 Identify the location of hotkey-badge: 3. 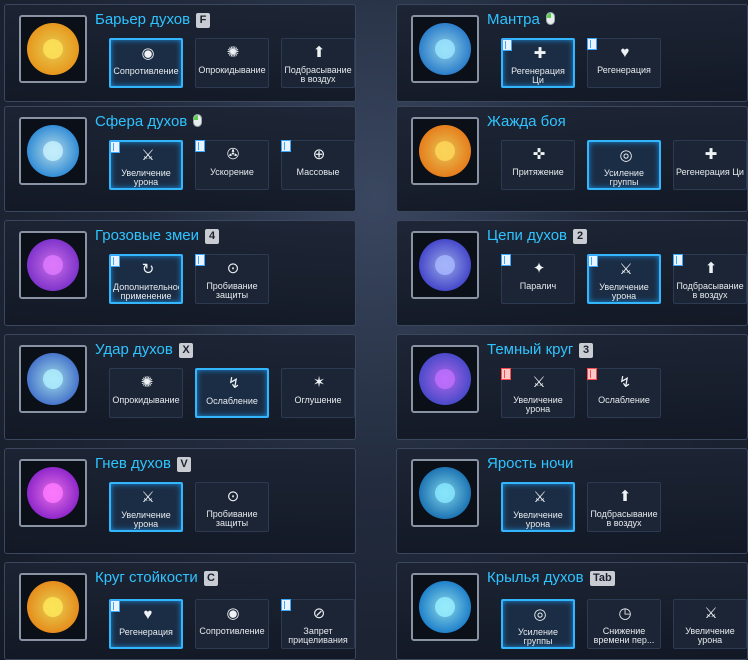
(586, 350).